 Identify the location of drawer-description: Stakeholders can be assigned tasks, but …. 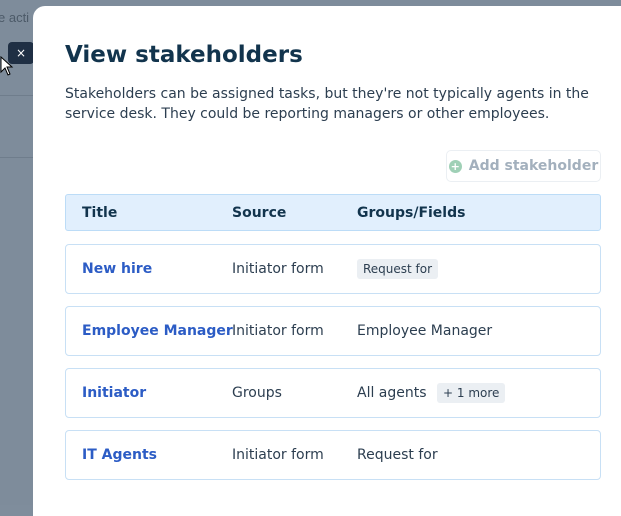
(327, 104).